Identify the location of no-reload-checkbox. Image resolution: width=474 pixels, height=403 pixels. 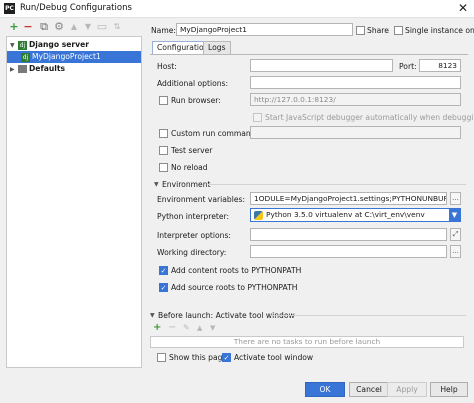
(163, 167).